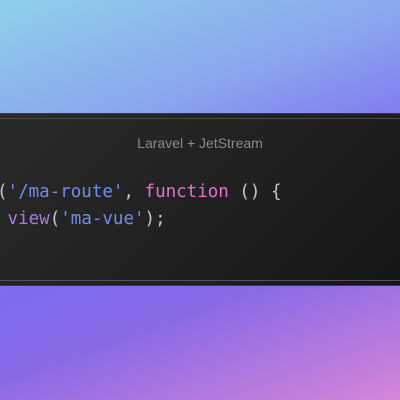 The image size is (400, 400). I want to click on token: () {, so click(255, 192).